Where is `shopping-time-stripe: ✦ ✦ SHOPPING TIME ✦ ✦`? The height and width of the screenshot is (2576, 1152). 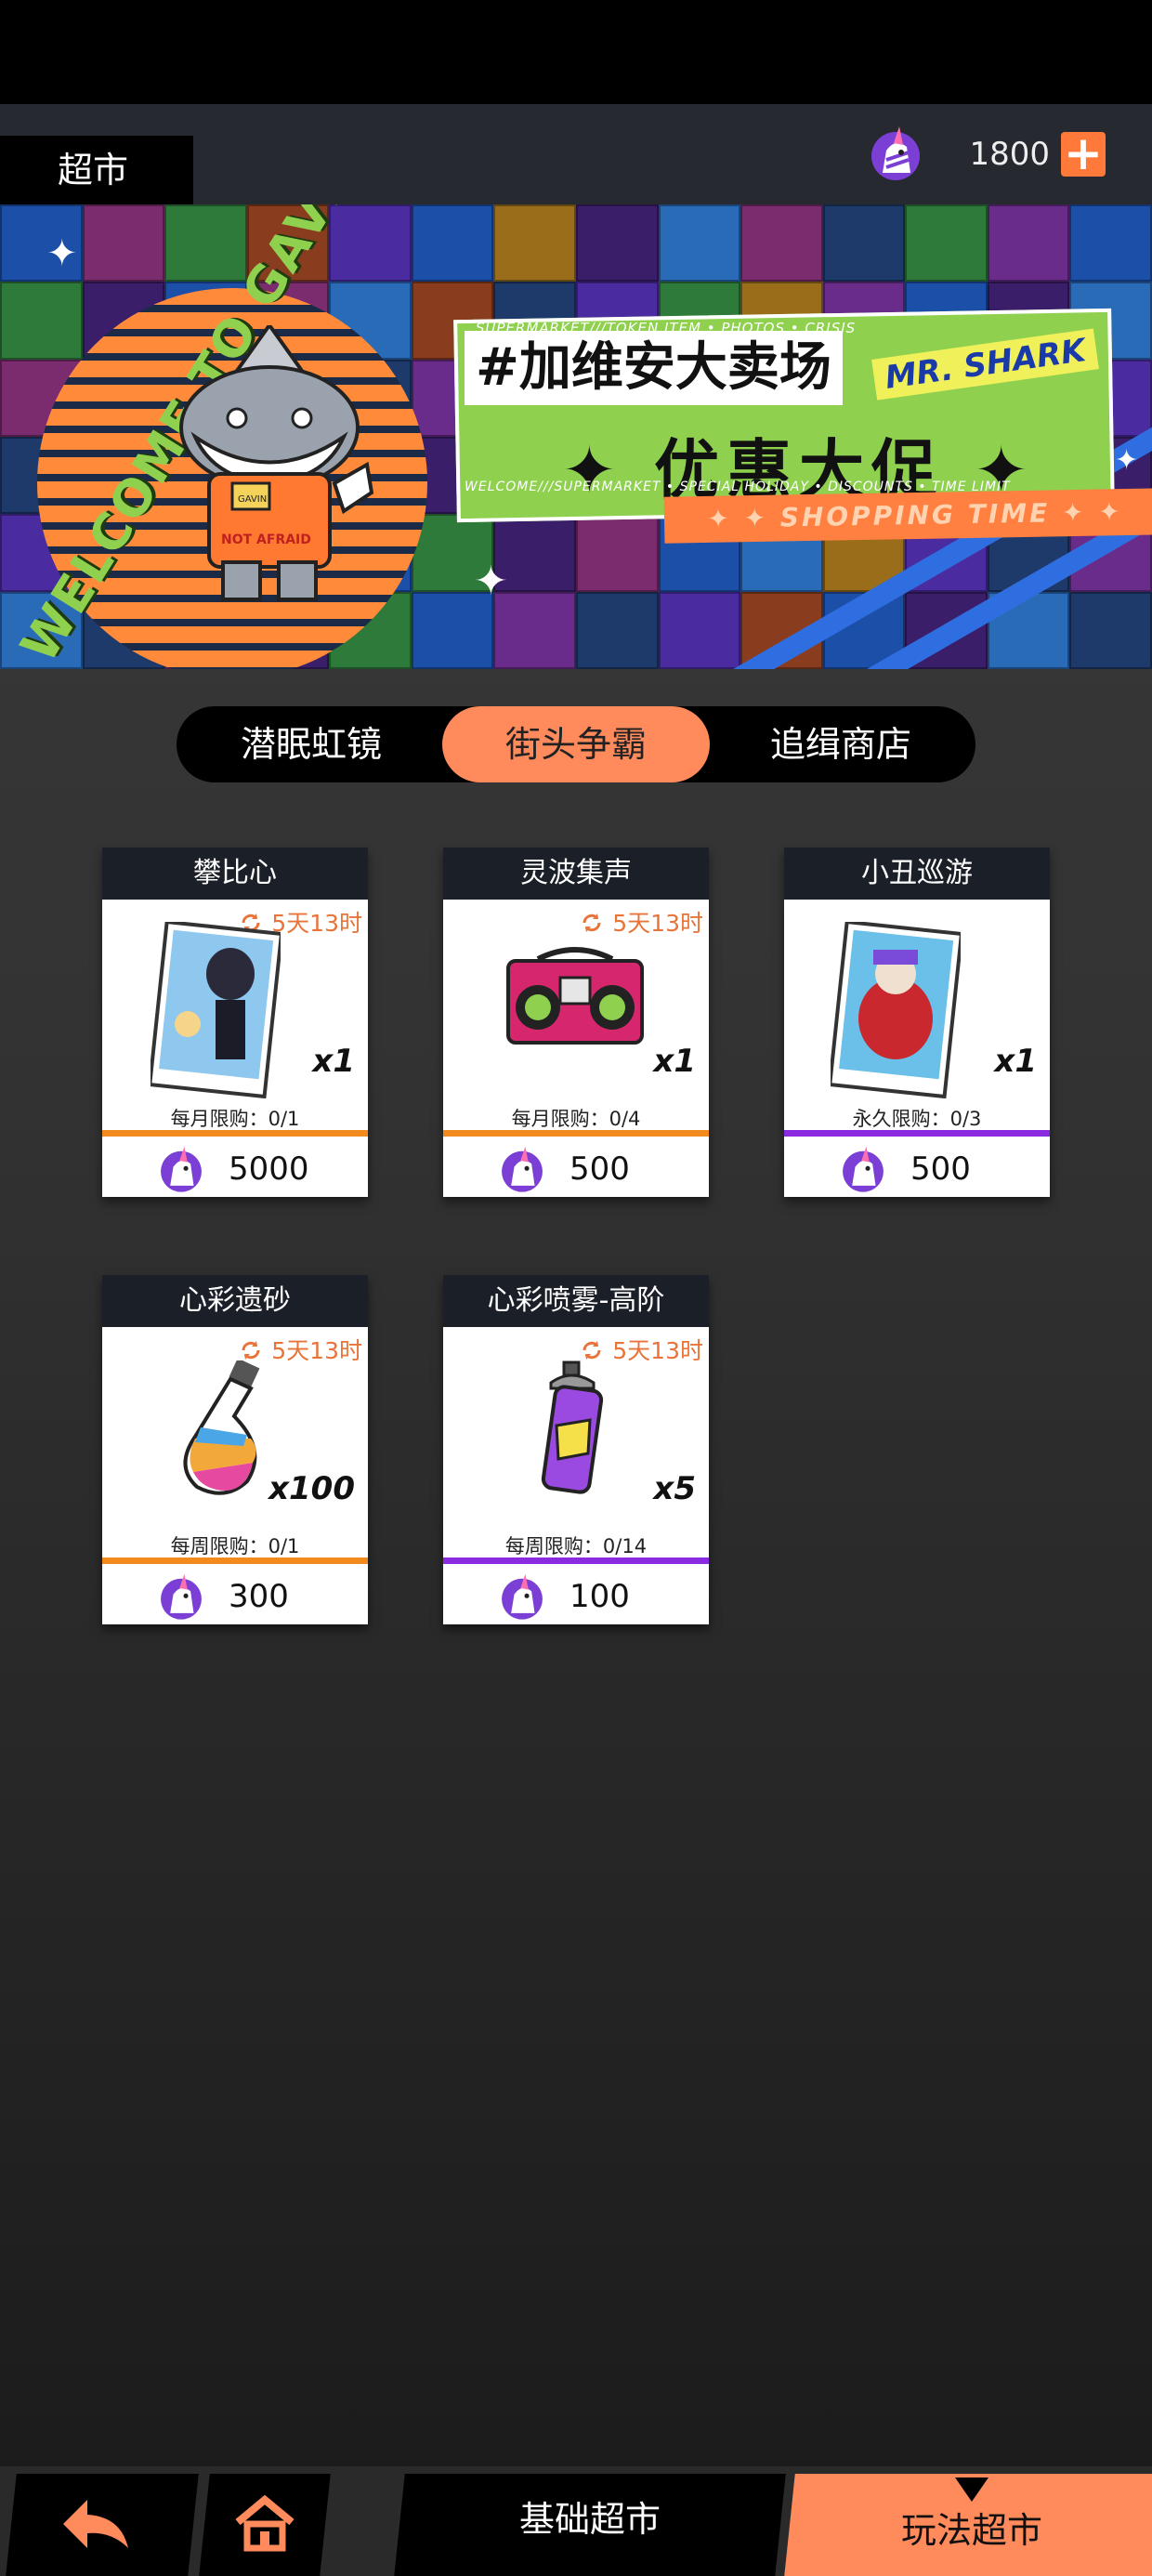
shopping-time-stripe: ✦ ✦ SHOPPING TIME ✦ ✦ is located at coordinates (907, 516).